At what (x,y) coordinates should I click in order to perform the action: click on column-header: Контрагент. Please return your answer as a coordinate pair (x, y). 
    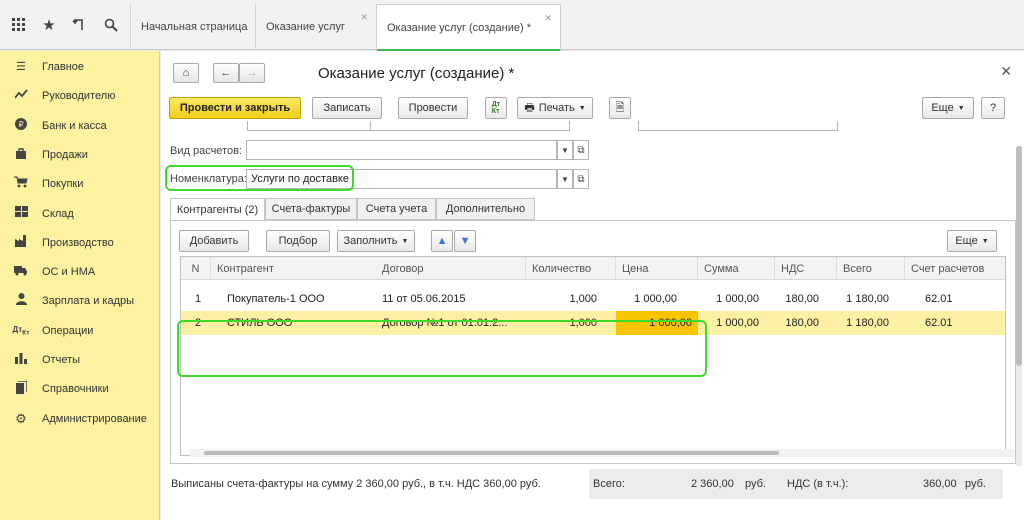
    Looking at the image, I should click on (293, 268).